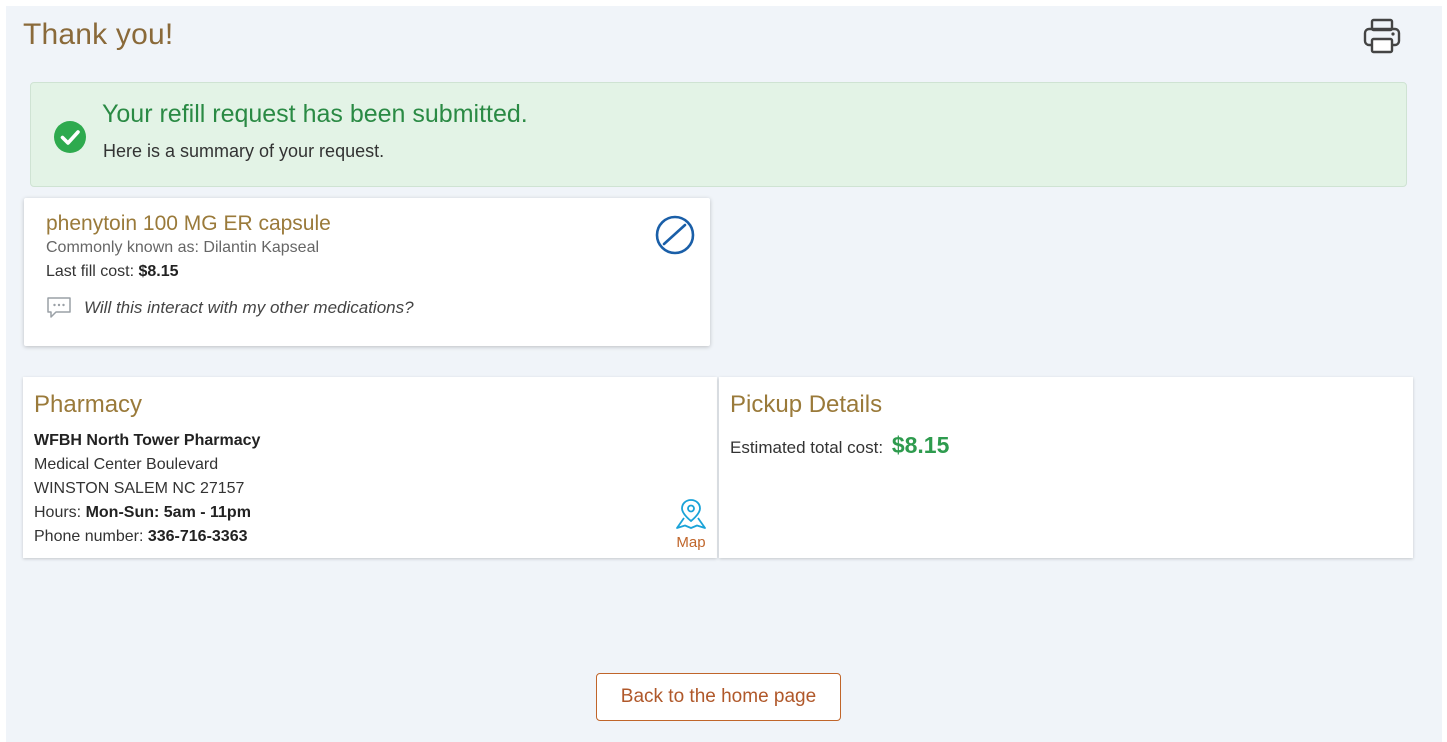 This screenshot has width=1447, height=742. I want to click on hours-label: Hours:, so click(58, 512).